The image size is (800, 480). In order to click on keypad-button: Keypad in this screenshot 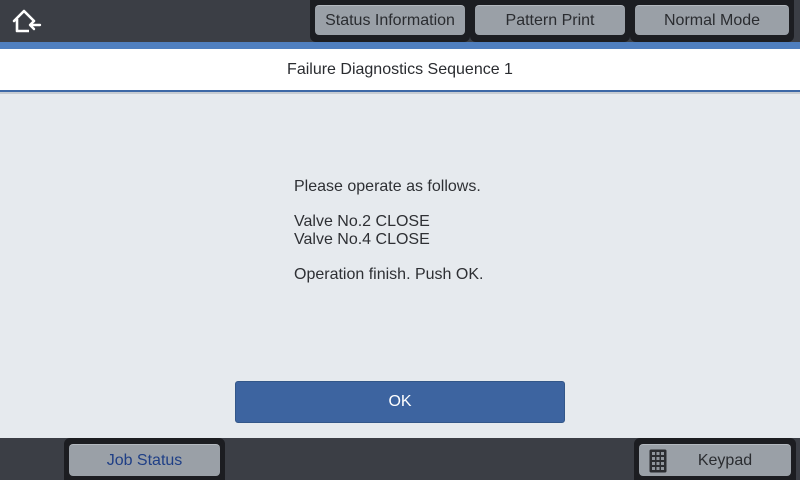, I will do `click(715, 460)`.